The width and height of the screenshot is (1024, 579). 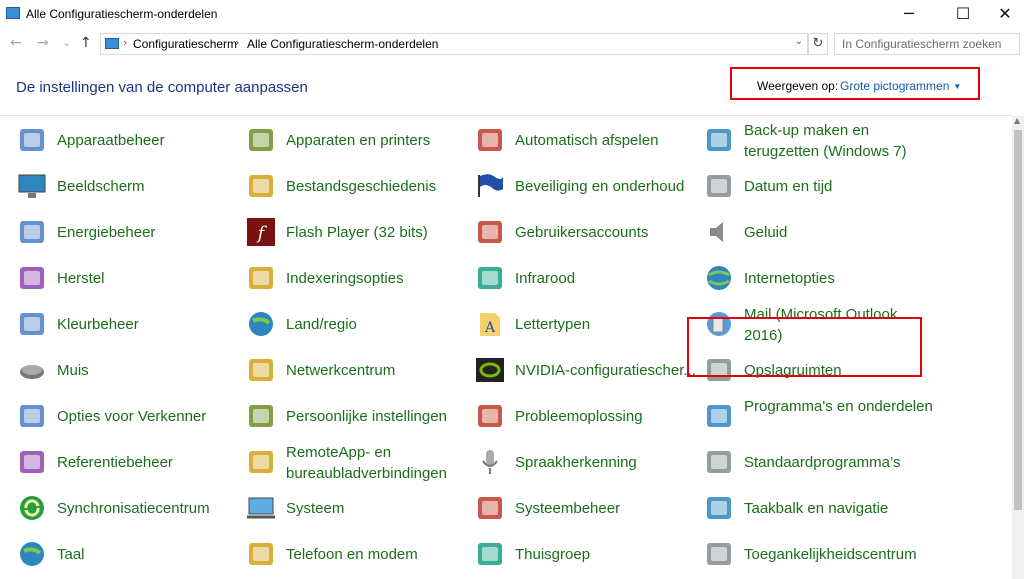 I want to click on control-panel-item-label: Lettertypen, so click(x=552, y=324).